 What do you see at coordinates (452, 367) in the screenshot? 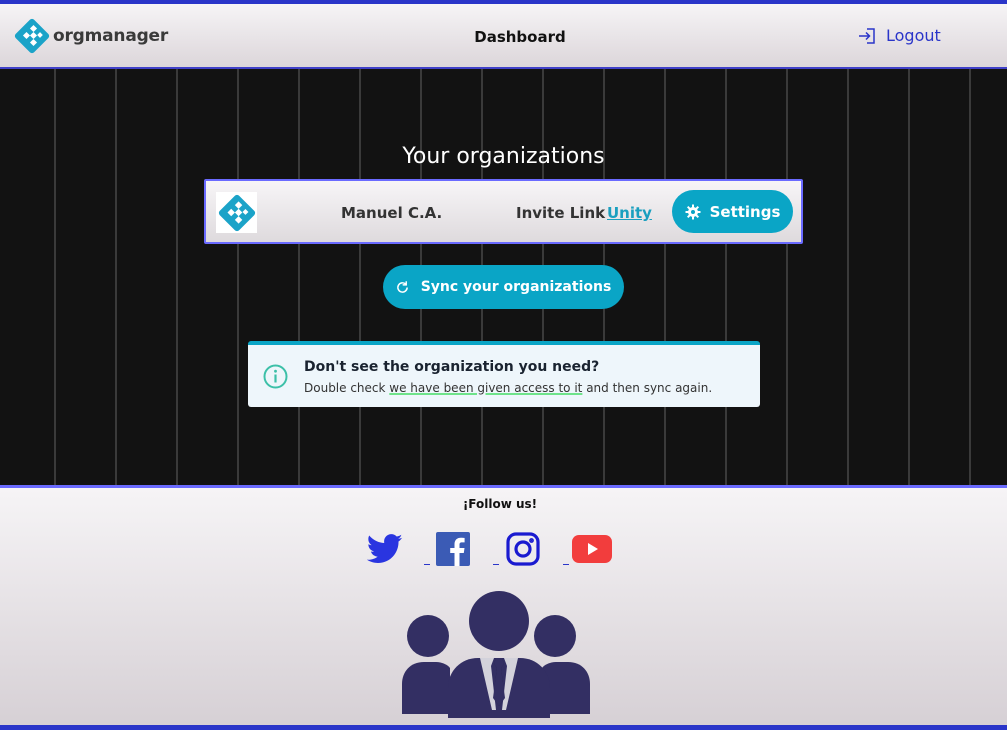
I see `notice-title: Don't see the organization you need?` at bounding box center [452, 367].